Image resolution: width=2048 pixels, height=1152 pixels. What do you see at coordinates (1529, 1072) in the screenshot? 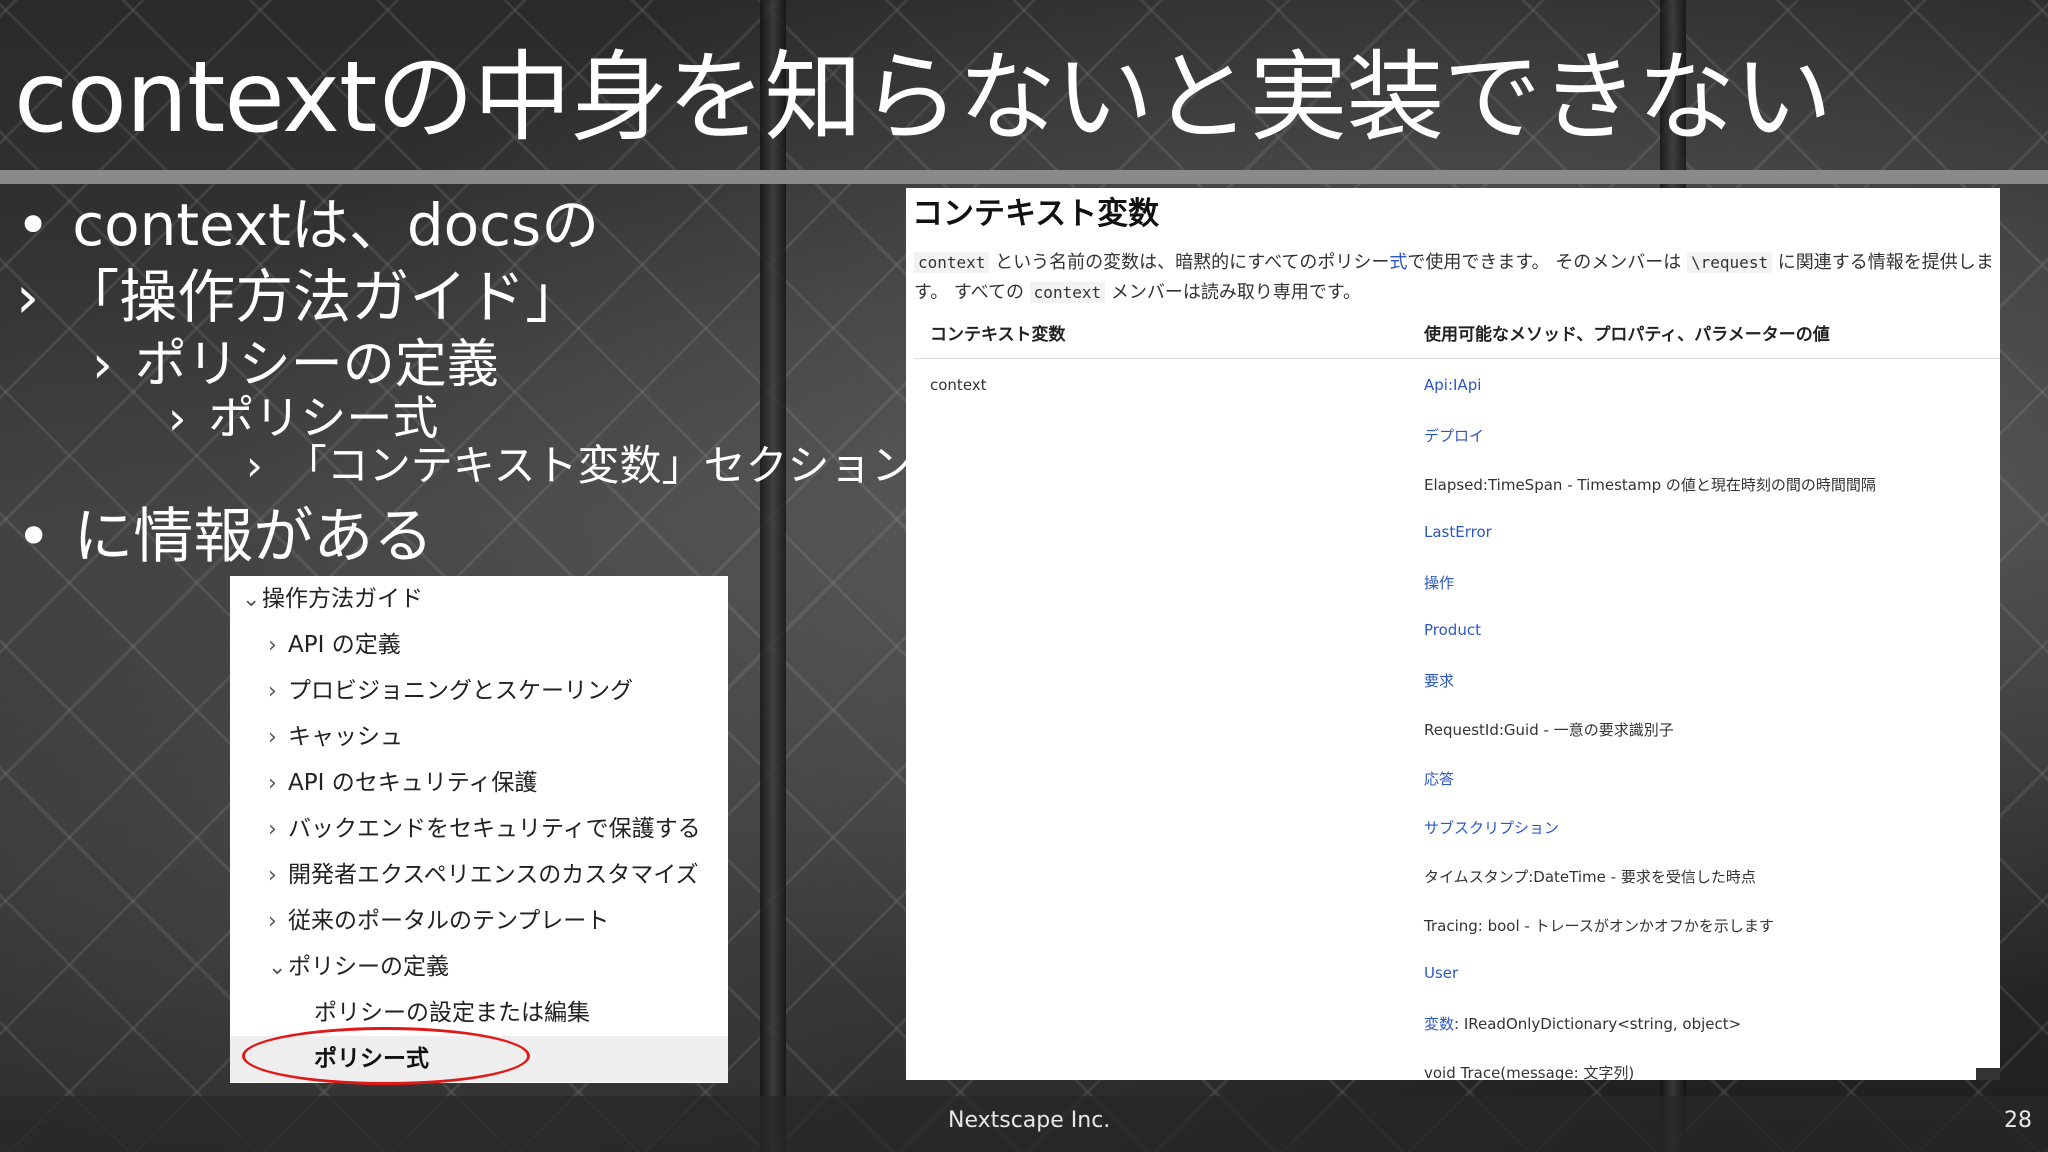
I see `member-trace: void Trace(message: 文字列)` at bounding box center [1529, 1072].